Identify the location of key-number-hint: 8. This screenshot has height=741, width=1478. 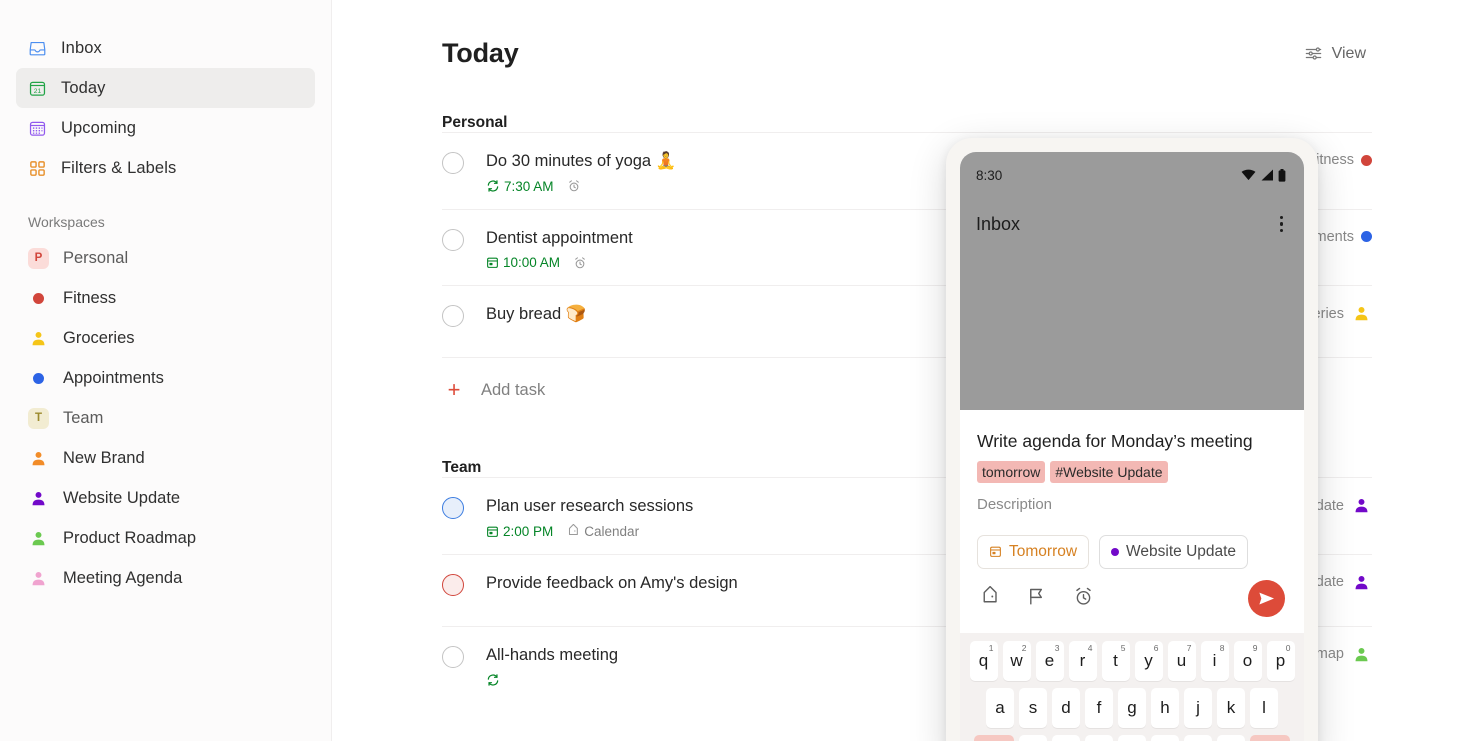
(1222, 648).